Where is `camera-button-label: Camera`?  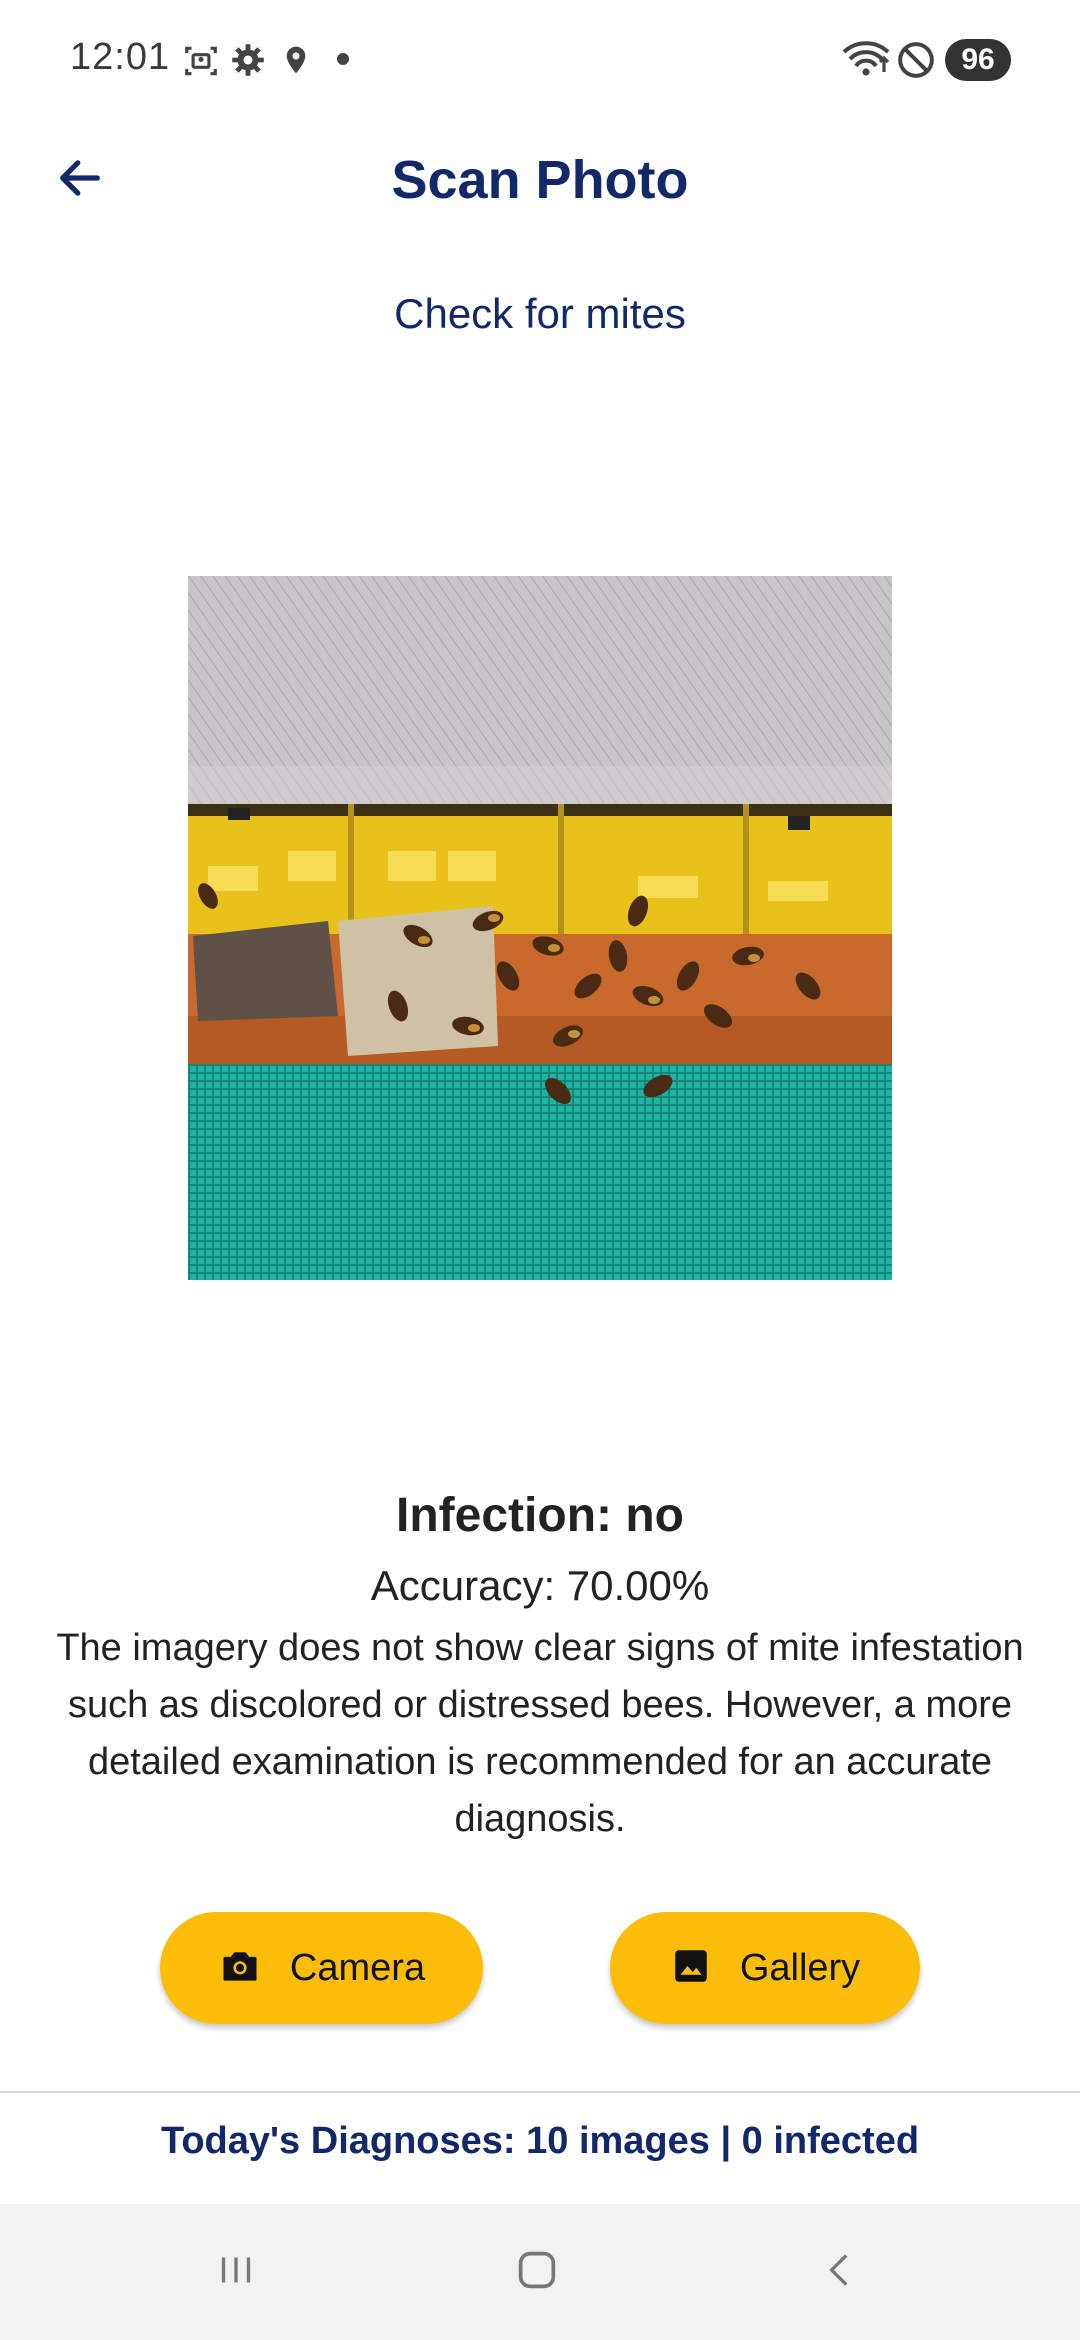
camera-button-label: Camera is located at coordinates (357, 1967).